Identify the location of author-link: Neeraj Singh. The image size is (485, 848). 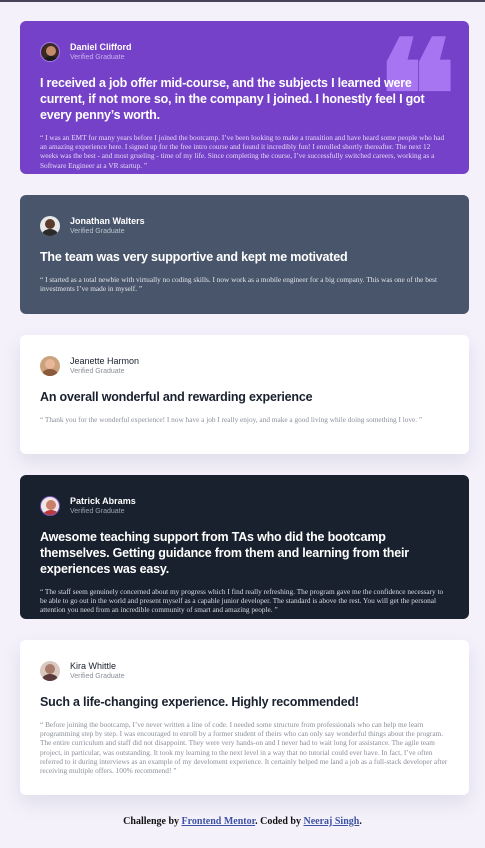
(331, 821).